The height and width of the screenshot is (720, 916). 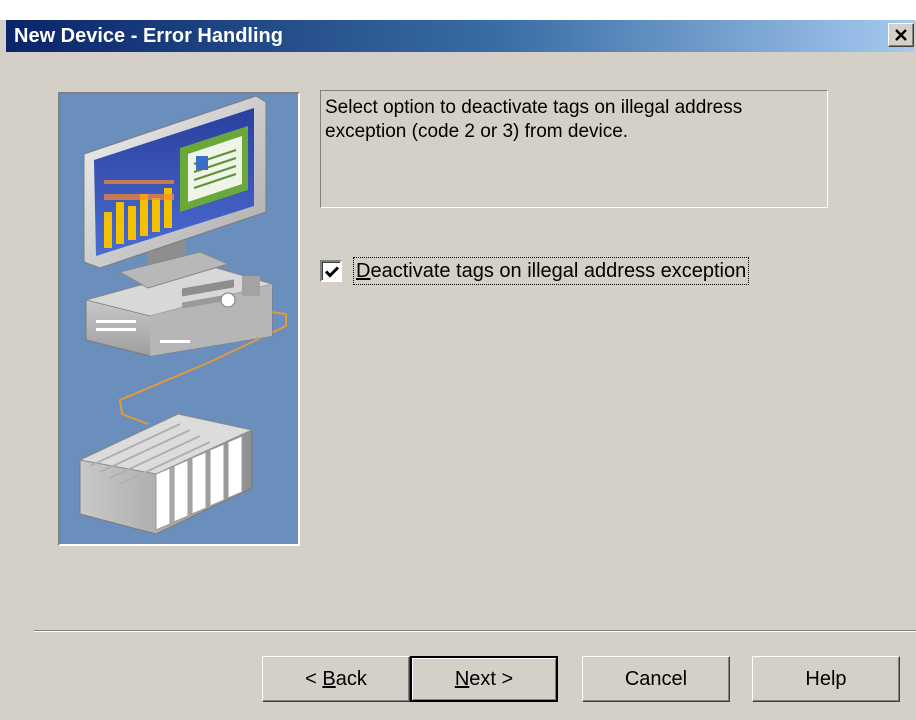 I want to click on next-button-label: ext >, so click(x=491, y=678).